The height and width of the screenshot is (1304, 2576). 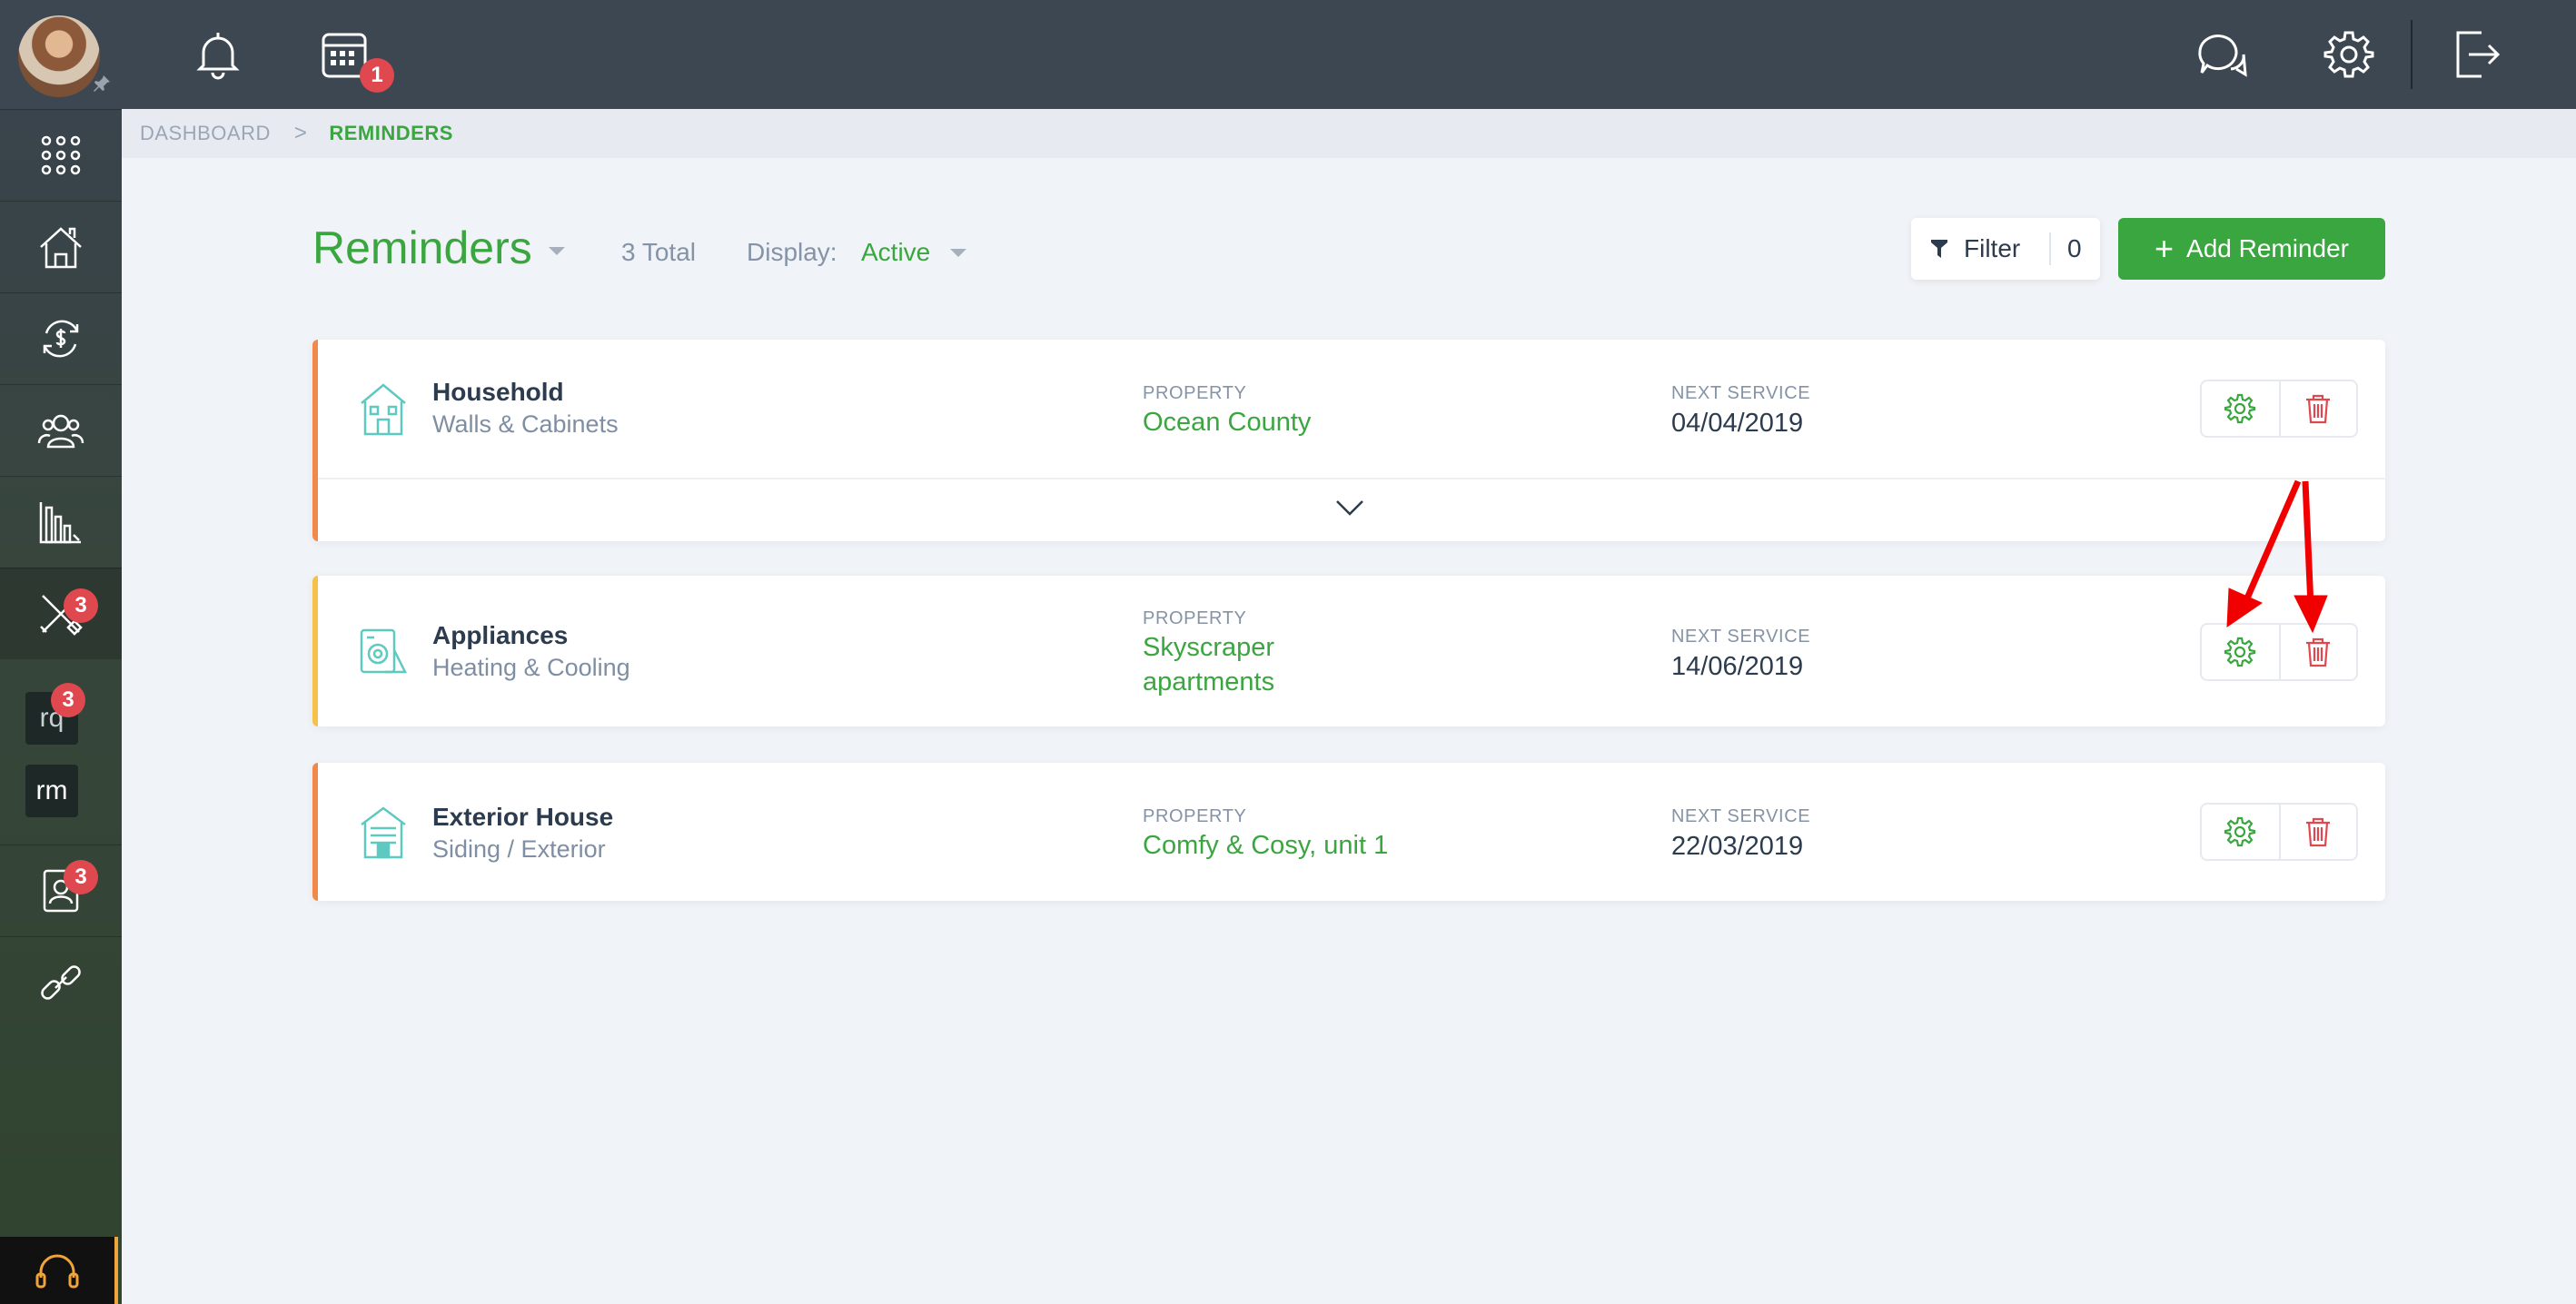 I want to click on filter-icon, so click(x=1939, y=249).